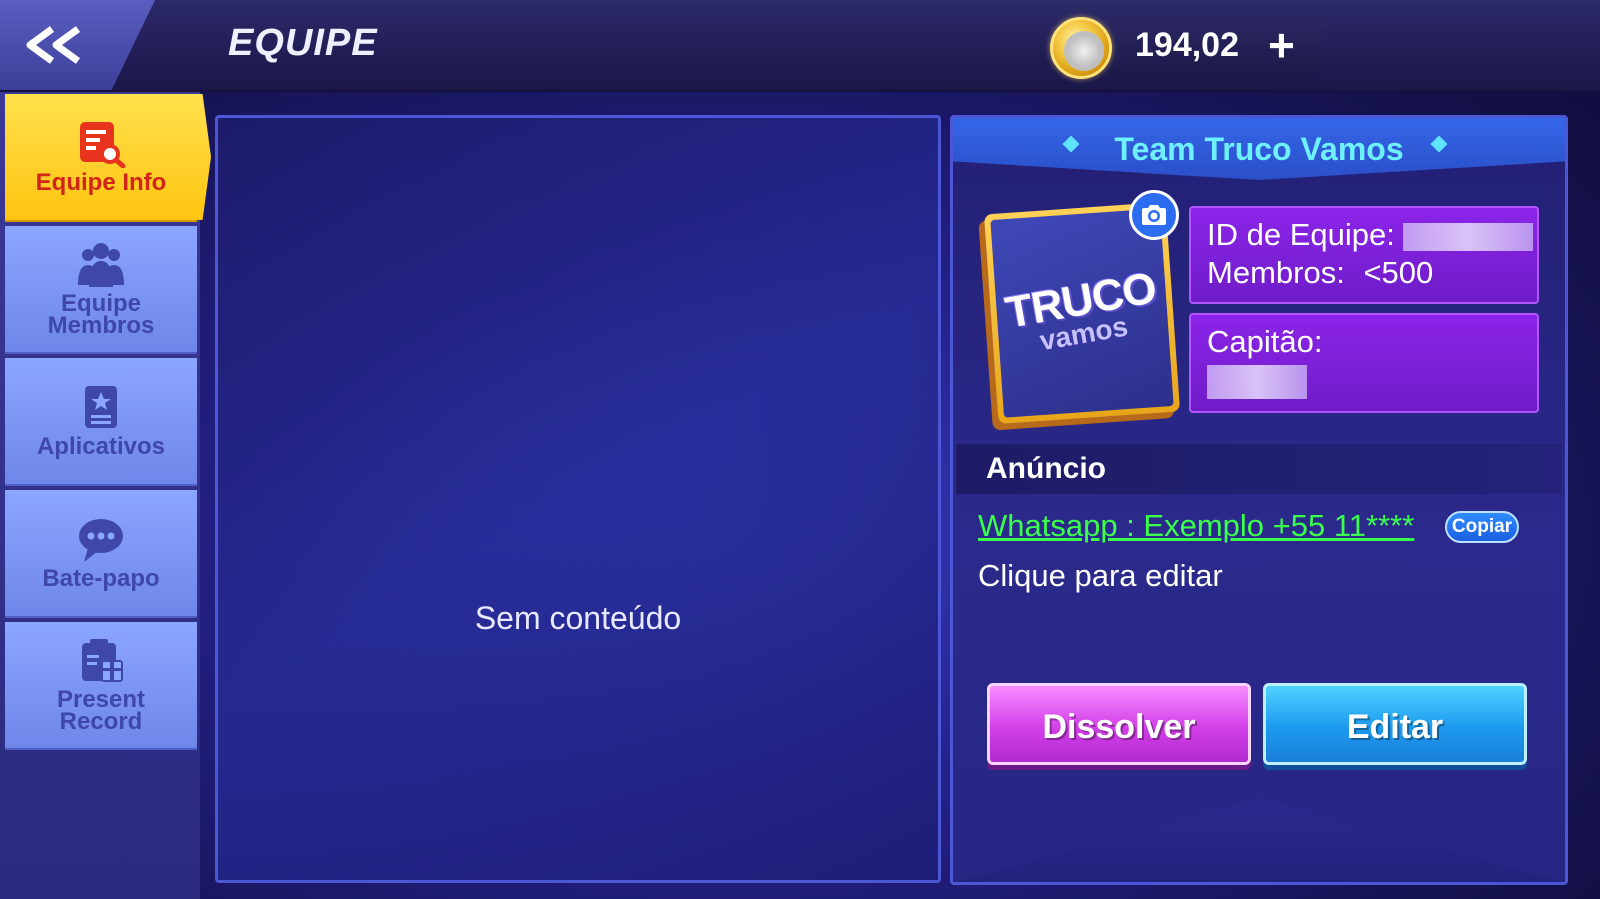 The height and width of the screenshot is (899, 1600). What do you see at coordinates (1196, 526) in the screenshot?
I see `whatsapp-link: Whatsapp : Exemplo +55 11****` at bounding box center [1196, 526].